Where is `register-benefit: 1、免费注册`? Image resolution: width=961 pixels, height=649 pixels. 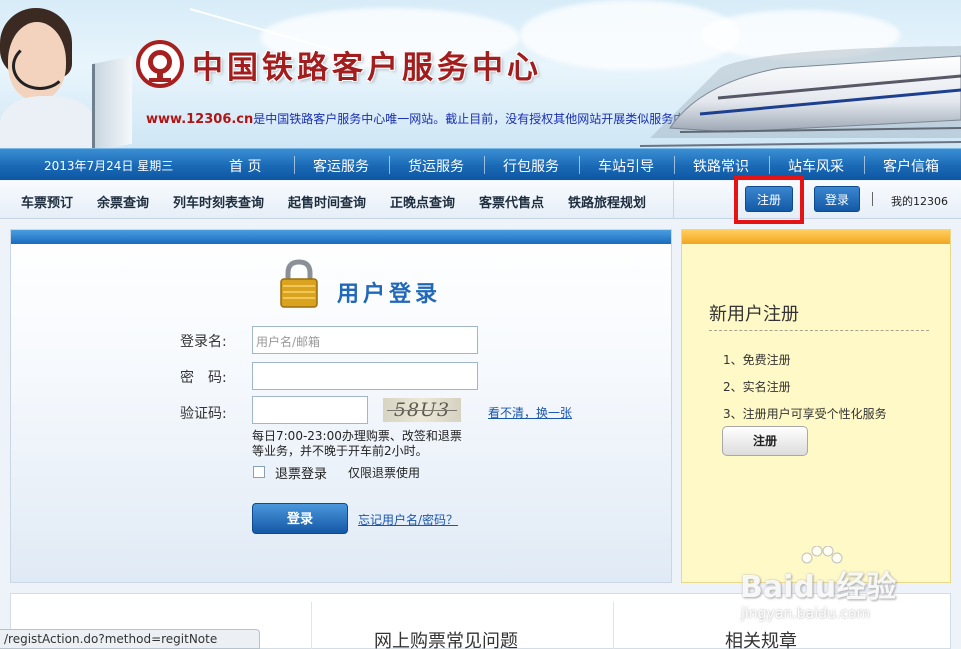 register-benefit: 1、免费注册 is located at coordinates (757, 360).